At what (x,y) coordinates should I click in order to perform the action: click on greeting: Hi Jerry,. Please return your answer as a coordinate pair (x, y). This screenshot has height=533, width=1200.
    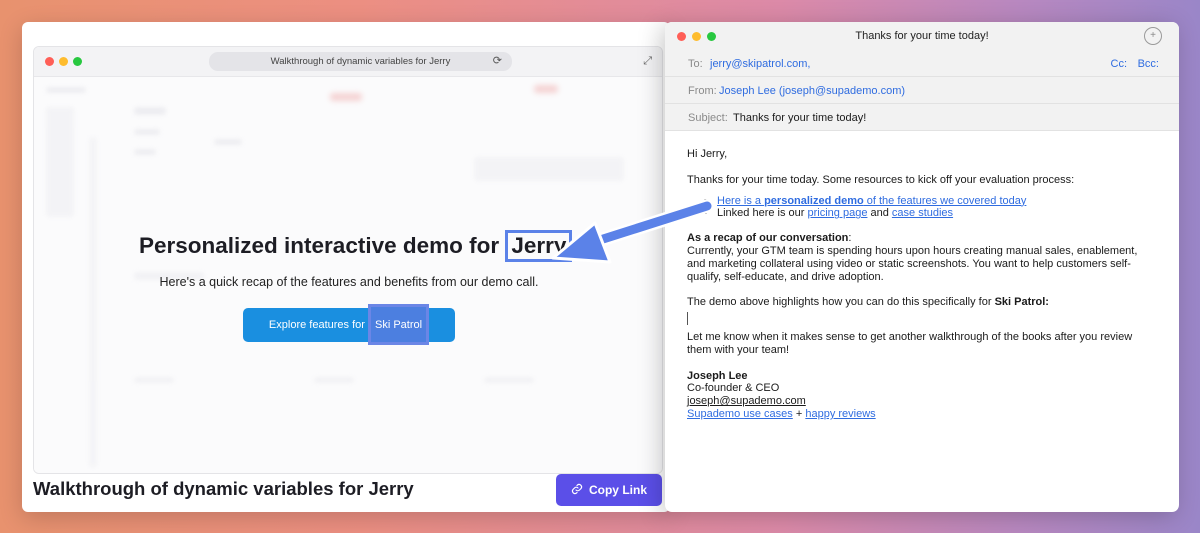
    Looking at the image, I should click on (707, 154).